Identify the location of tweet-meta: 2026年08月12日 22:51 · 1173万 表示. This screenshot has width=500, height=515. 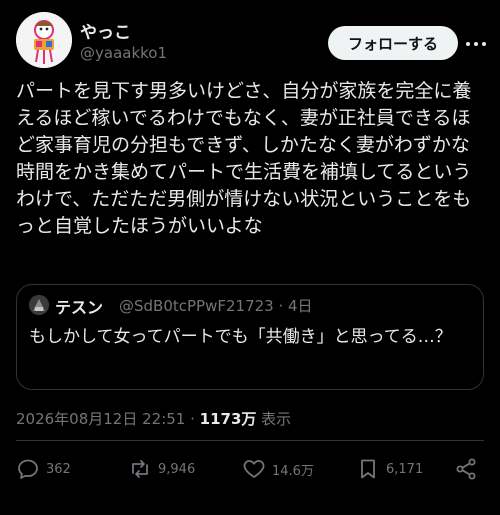
(153, 418).